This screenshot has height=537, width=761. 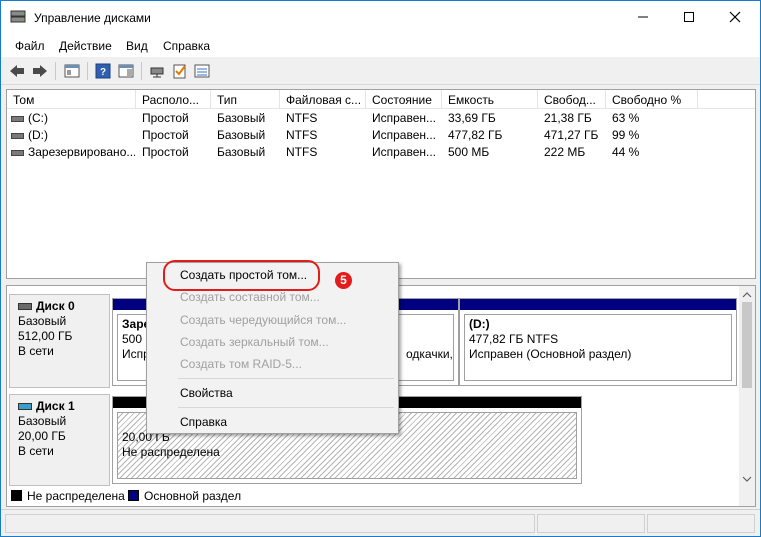 What do you see at coordinates (71, 99) in the screenshot?
I see `column-header-volume: Том` at bounding box center [71, 99].